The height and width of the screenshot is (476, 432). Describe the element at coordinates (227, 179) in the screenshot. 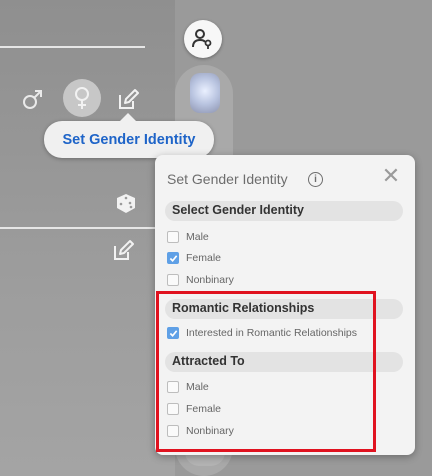

I see `panel-title: Set Gender Identity` at that location.